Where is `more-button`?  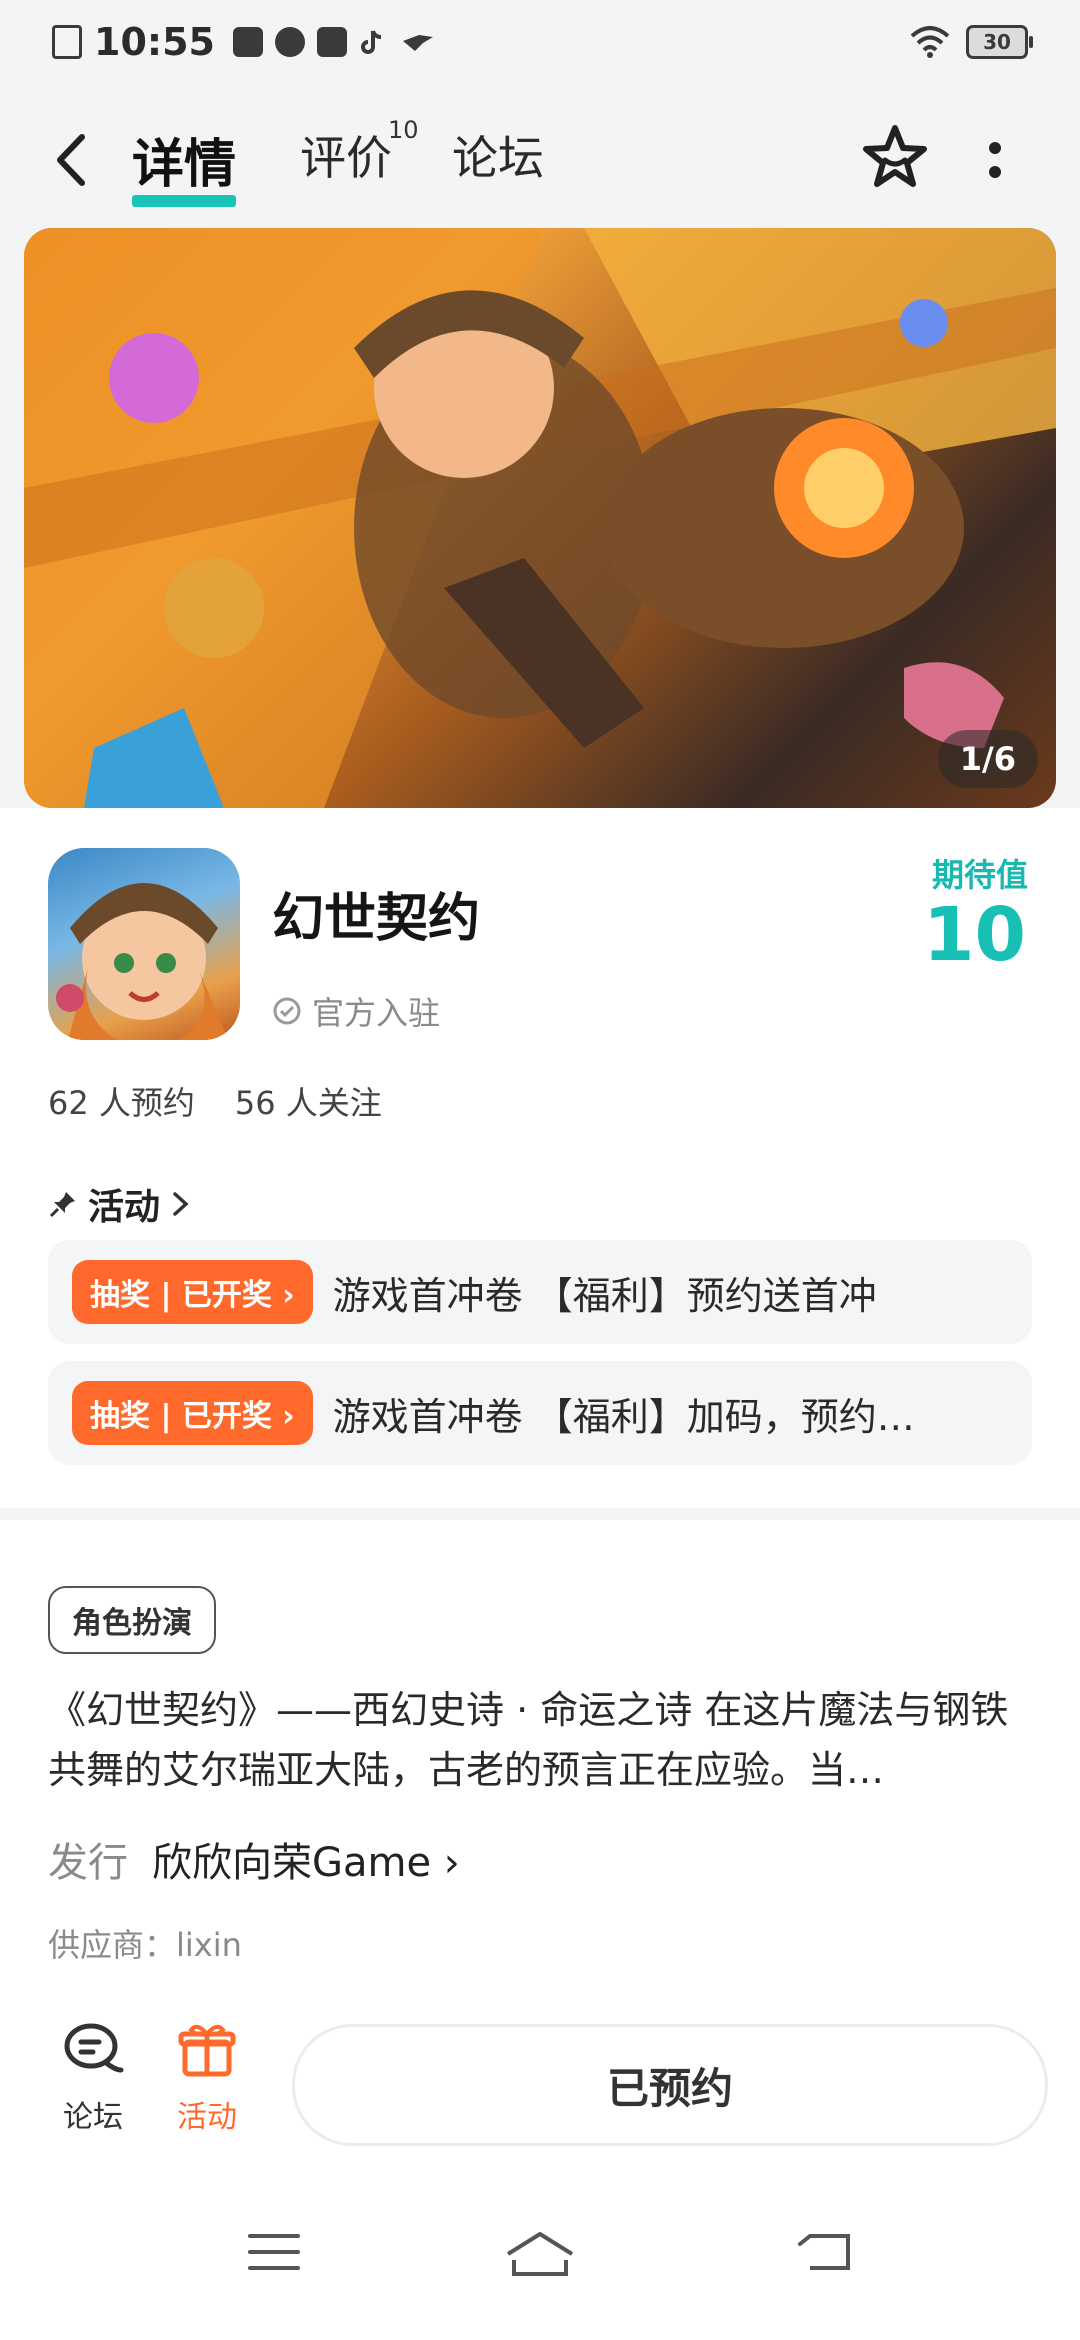 more-button is located at coordinates (995, 160).